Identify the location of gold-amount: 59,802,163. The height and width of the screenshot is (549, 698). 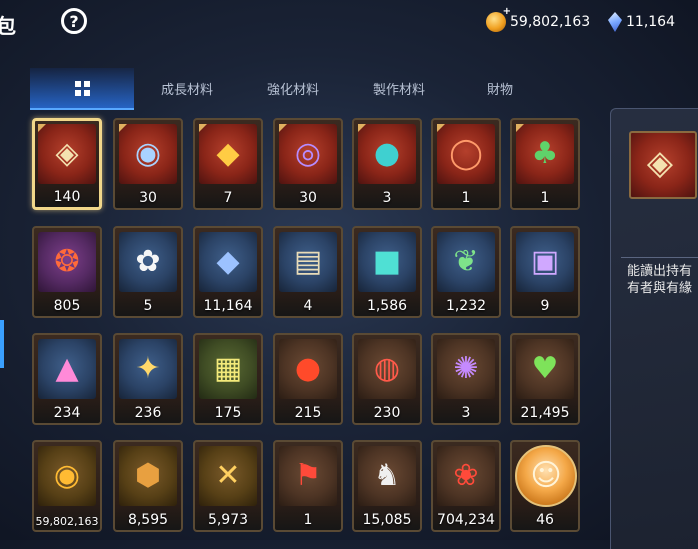
(550, 22).